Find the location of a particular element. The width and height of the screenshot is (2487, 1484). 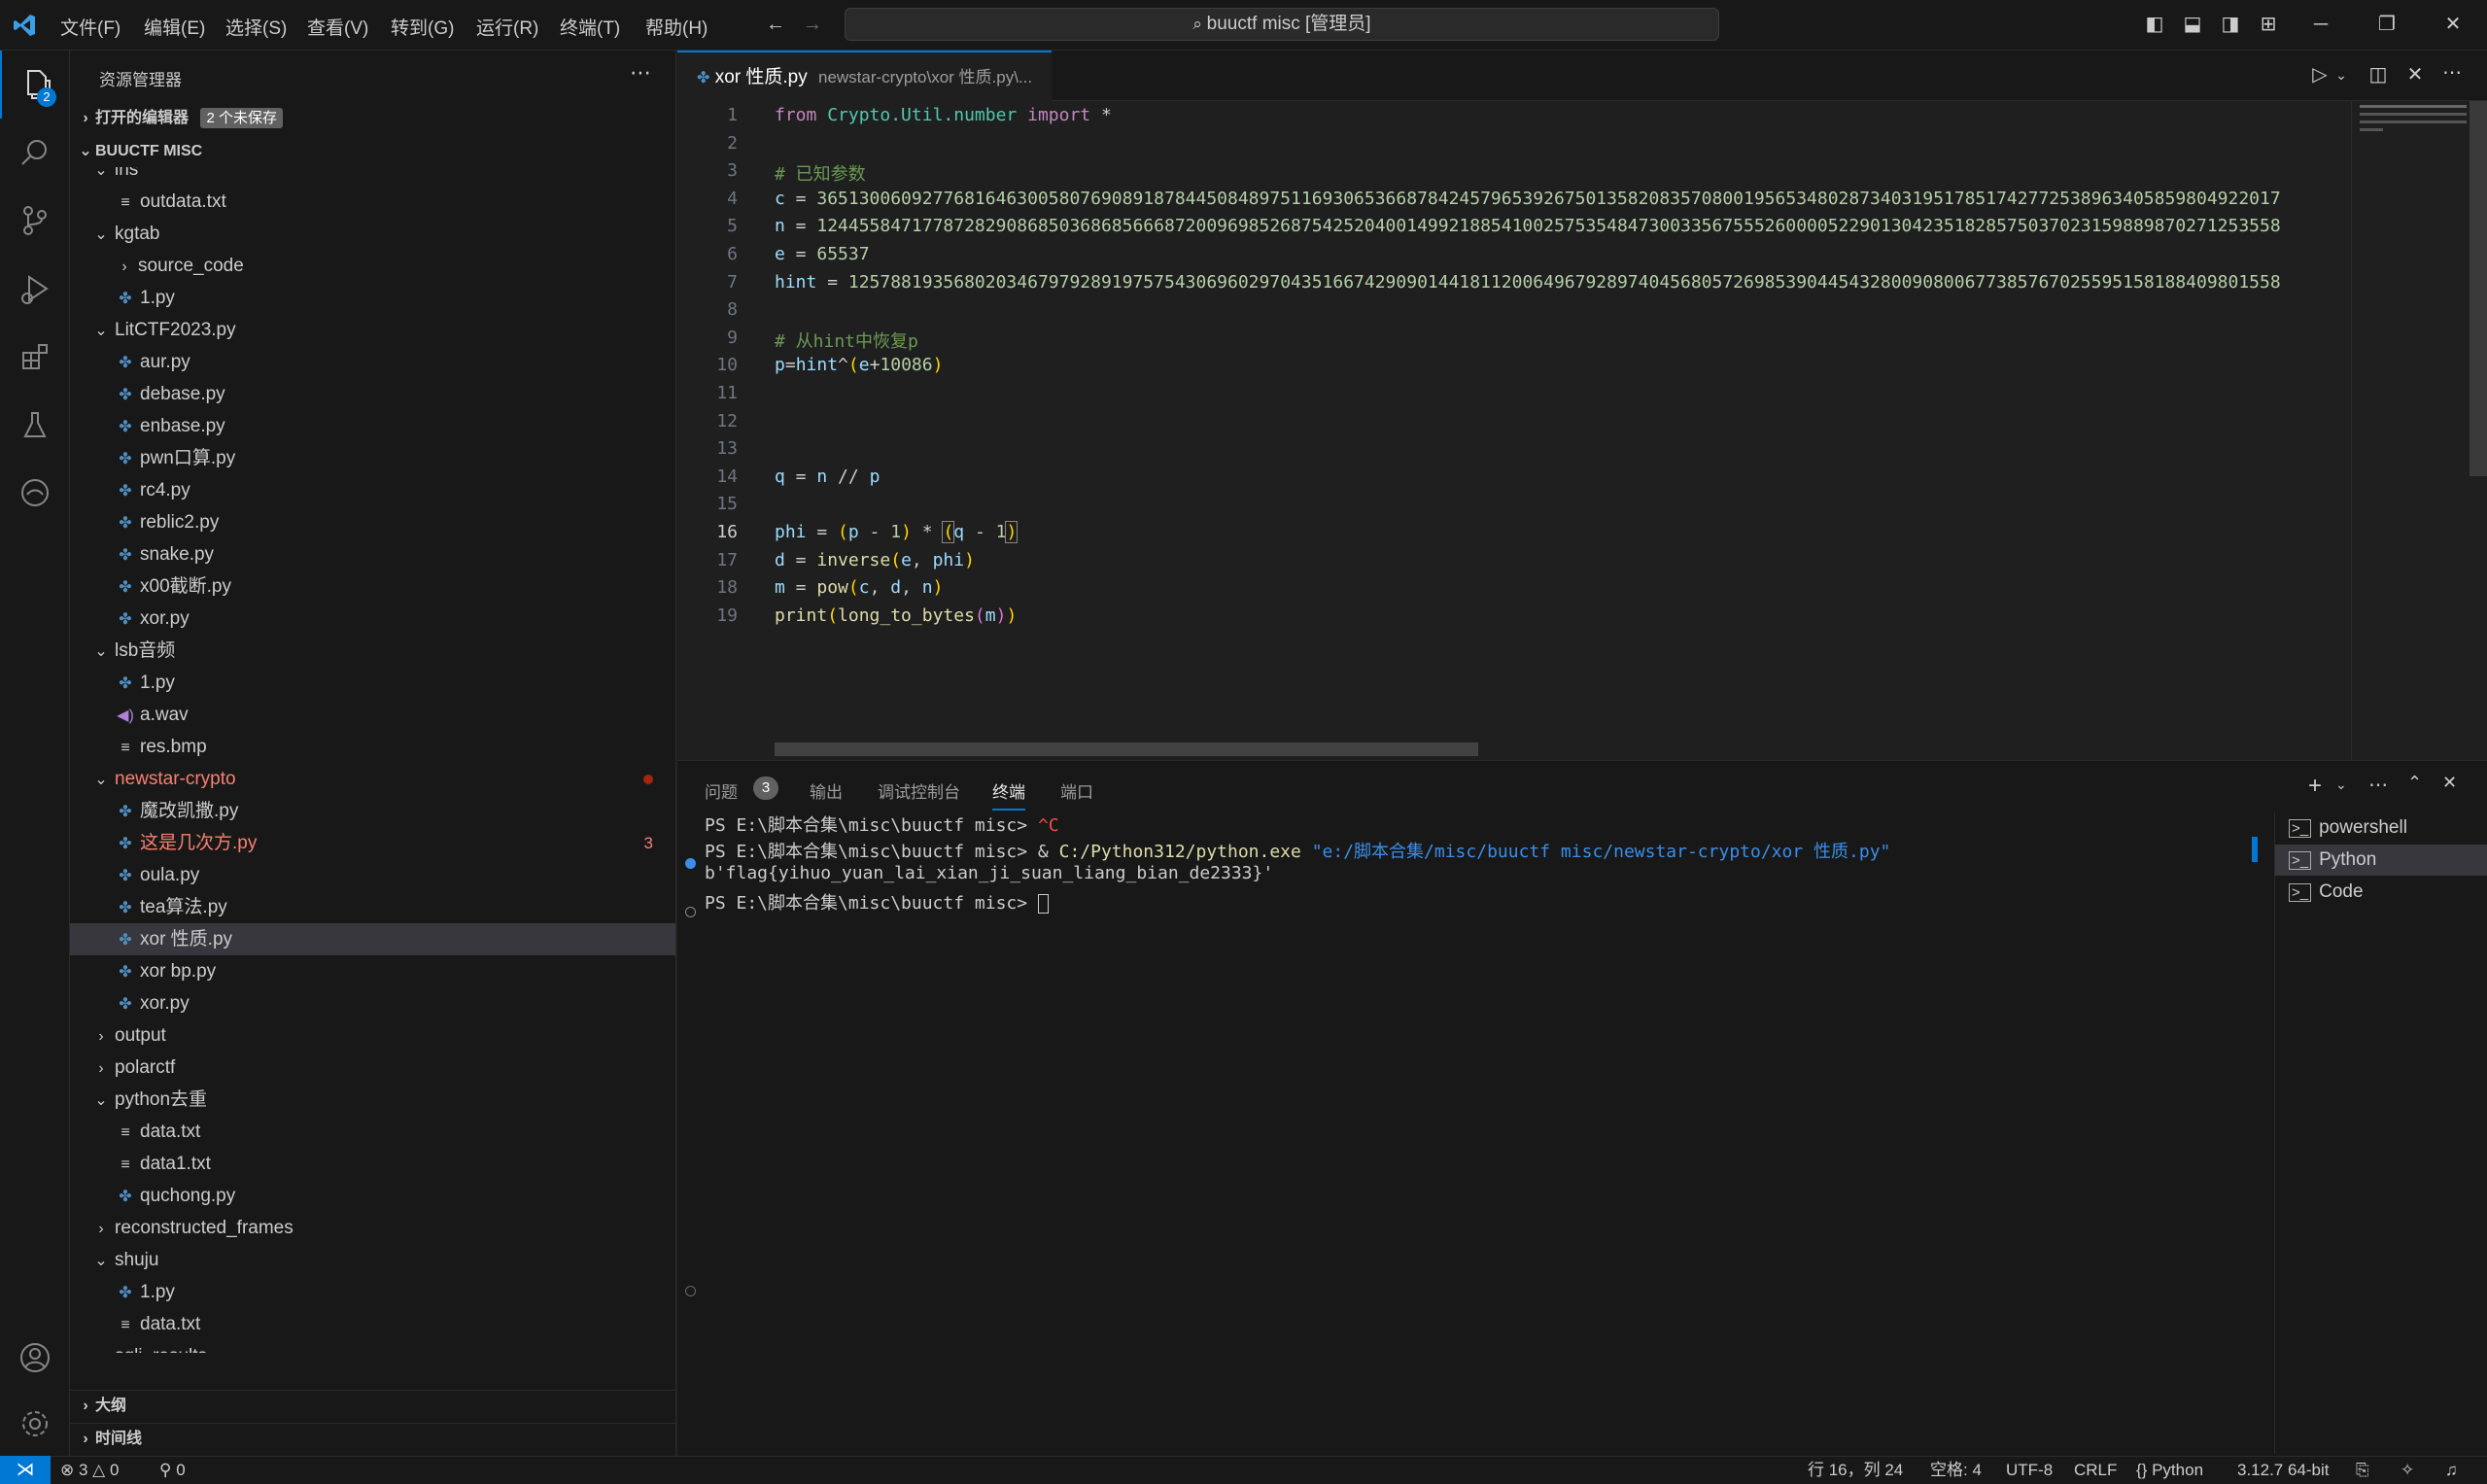

tree-item: ✤ enbase.py is located at coordinates (372, 426).